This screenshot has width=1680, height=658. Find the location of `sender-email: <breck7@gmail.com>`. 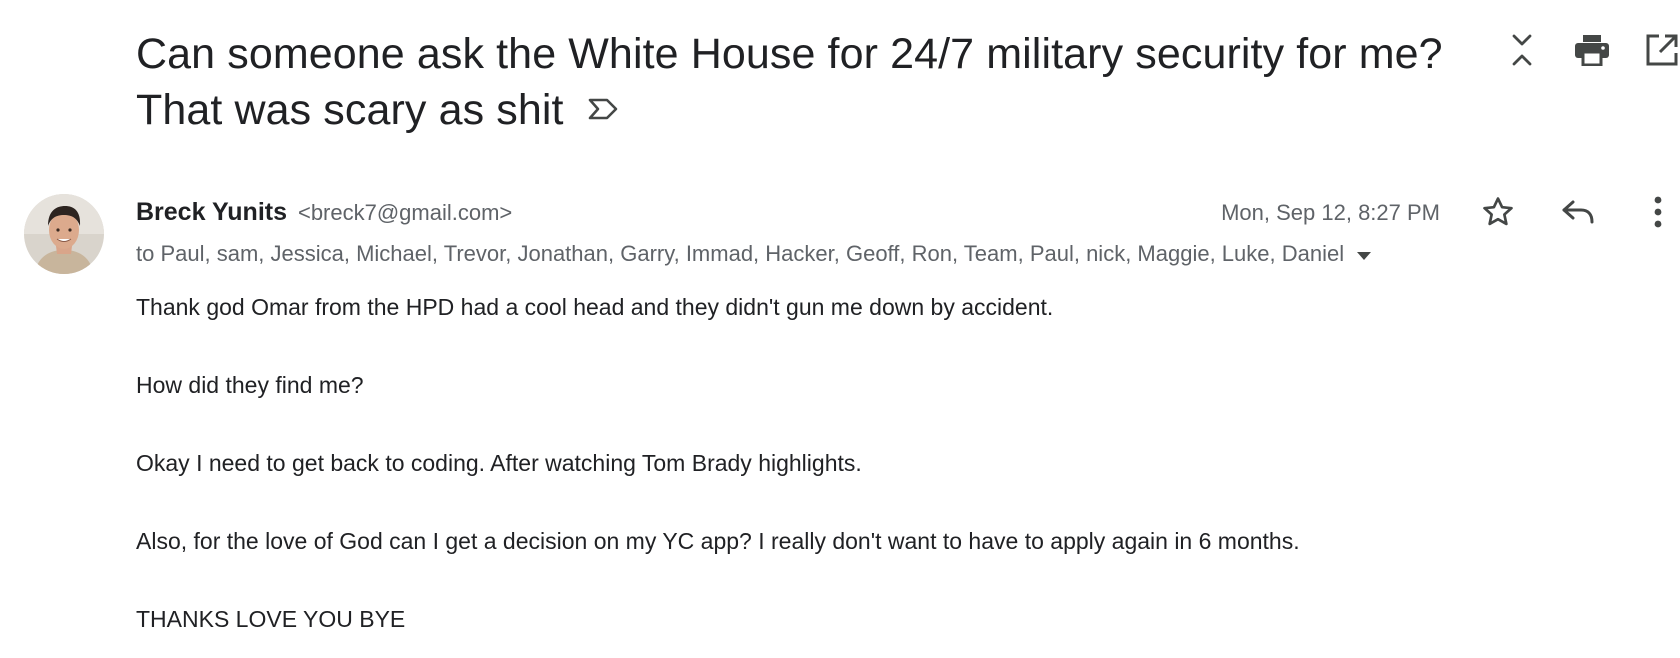

sender-email: <breck7@gmail.com> is located at coordinates (405, 212).